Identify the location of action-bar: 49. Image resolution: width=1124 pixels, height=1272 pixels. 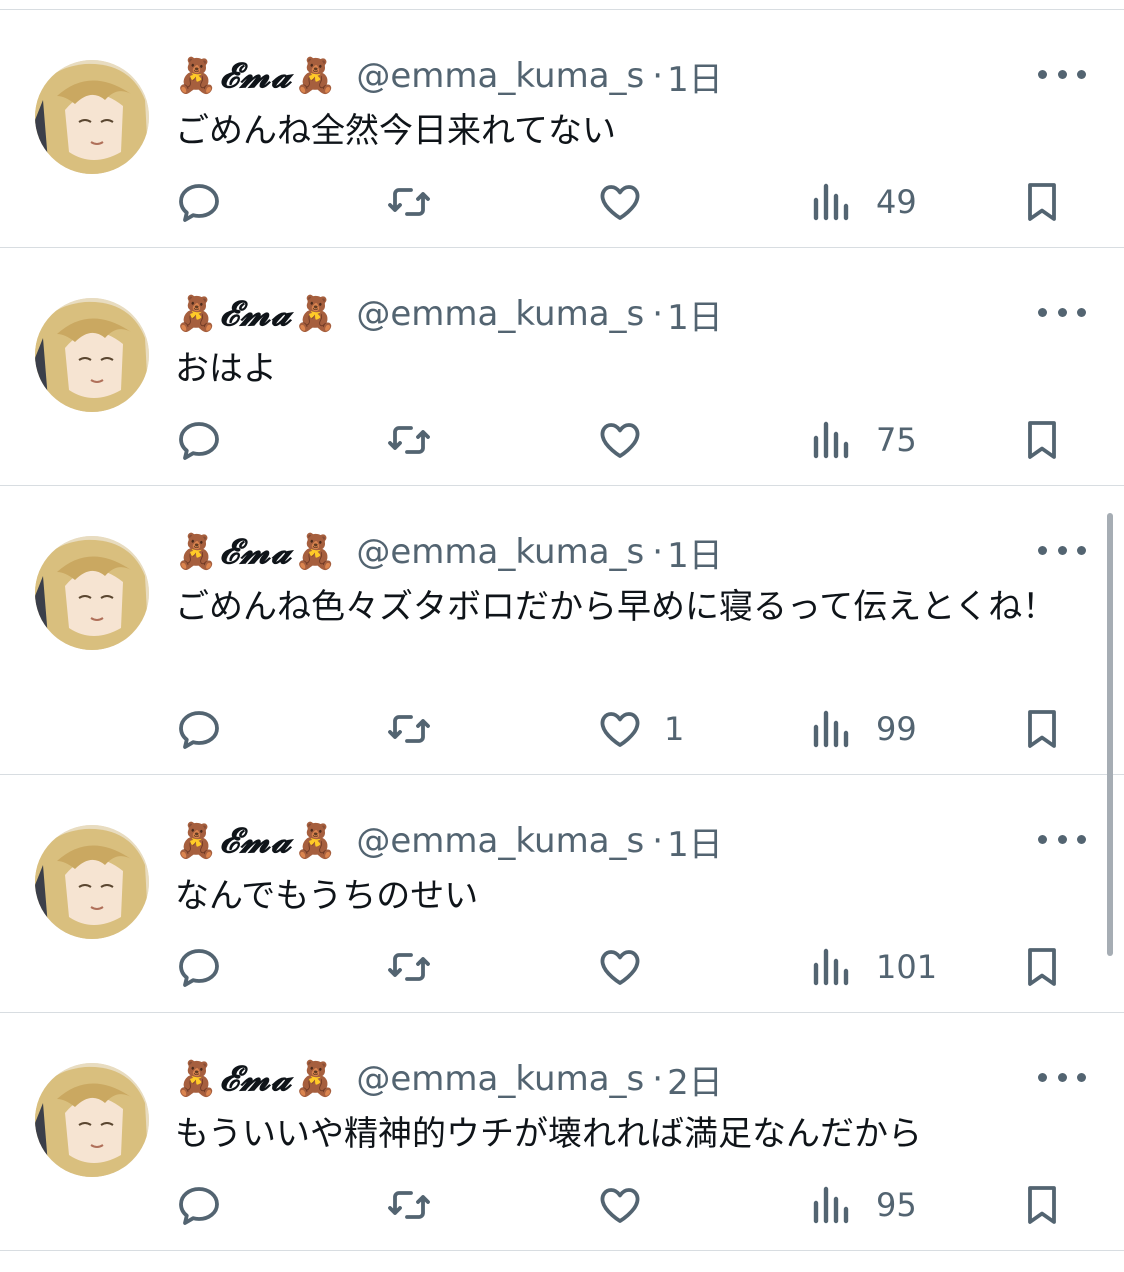
(562, 202).